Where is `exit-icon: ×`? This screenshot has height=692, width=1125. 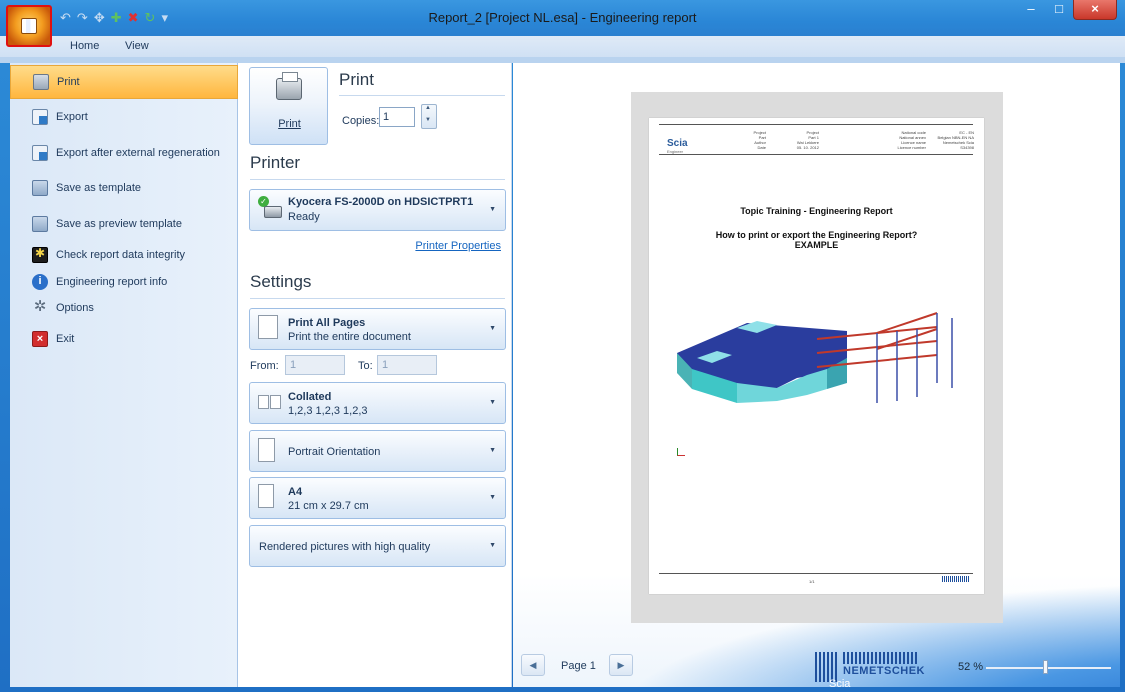
exit-icon: × is located at coordinates (40, 339).